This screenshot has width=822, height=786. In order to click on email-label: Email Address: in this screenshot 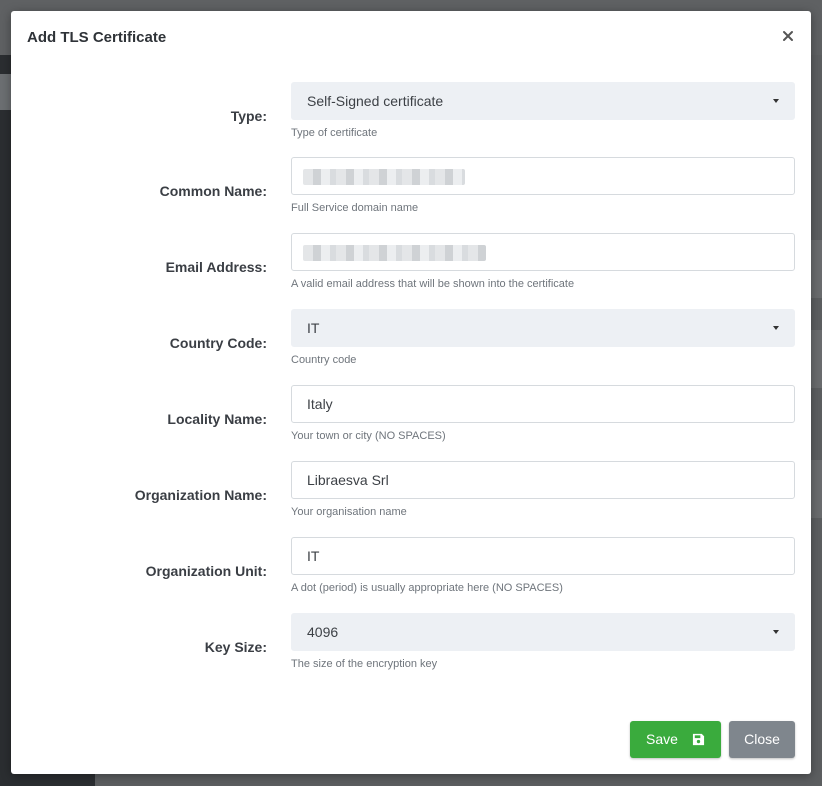, I will do `click(216, 267)`.